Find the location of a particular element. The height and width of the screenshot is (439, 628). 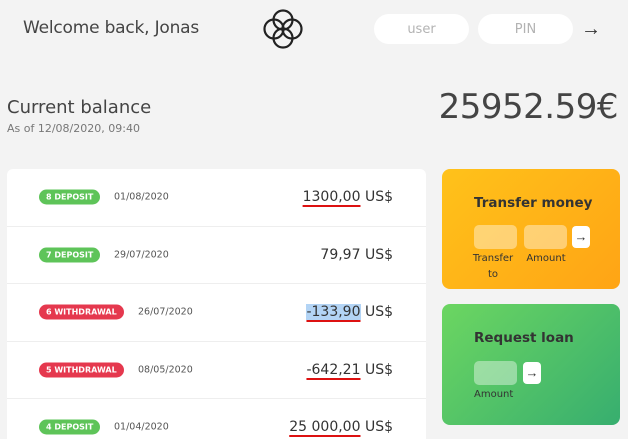

movement-row: 6 WITHDRAWAL 26/07/2020 -133,90 US$ is located at coordinates (216, 313).